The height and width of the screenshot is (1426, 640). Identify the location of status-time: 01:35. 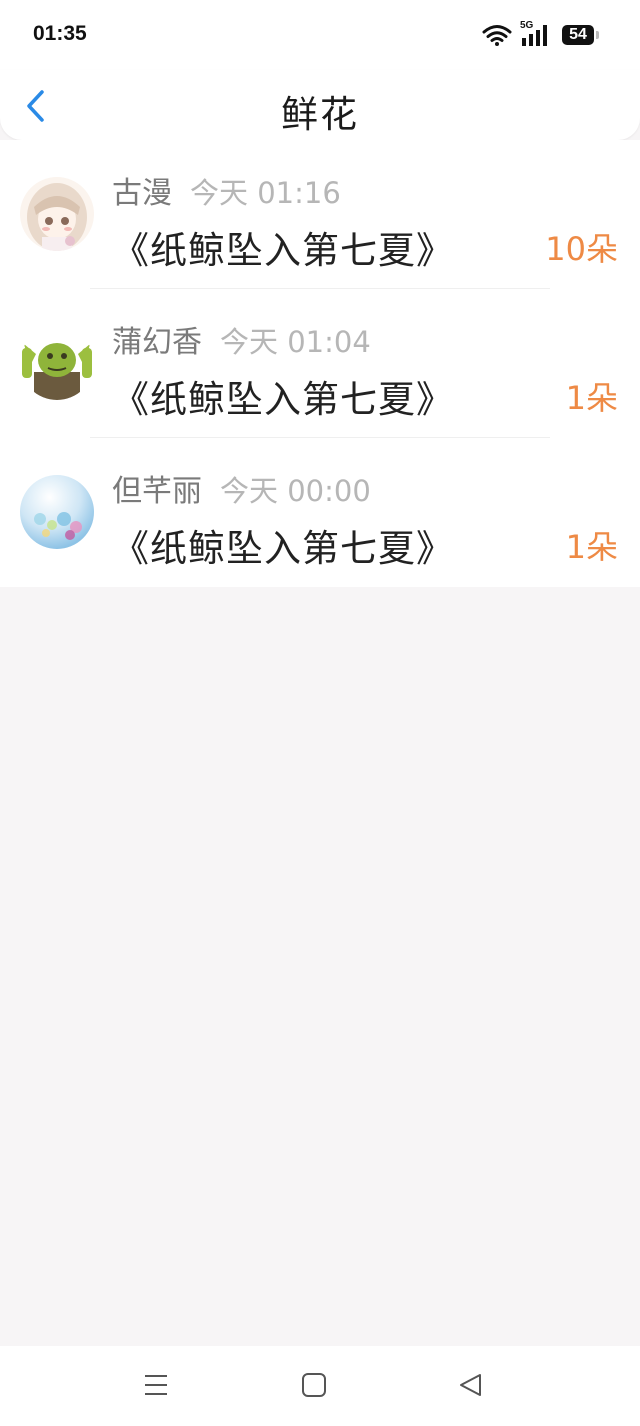
(60, 33).